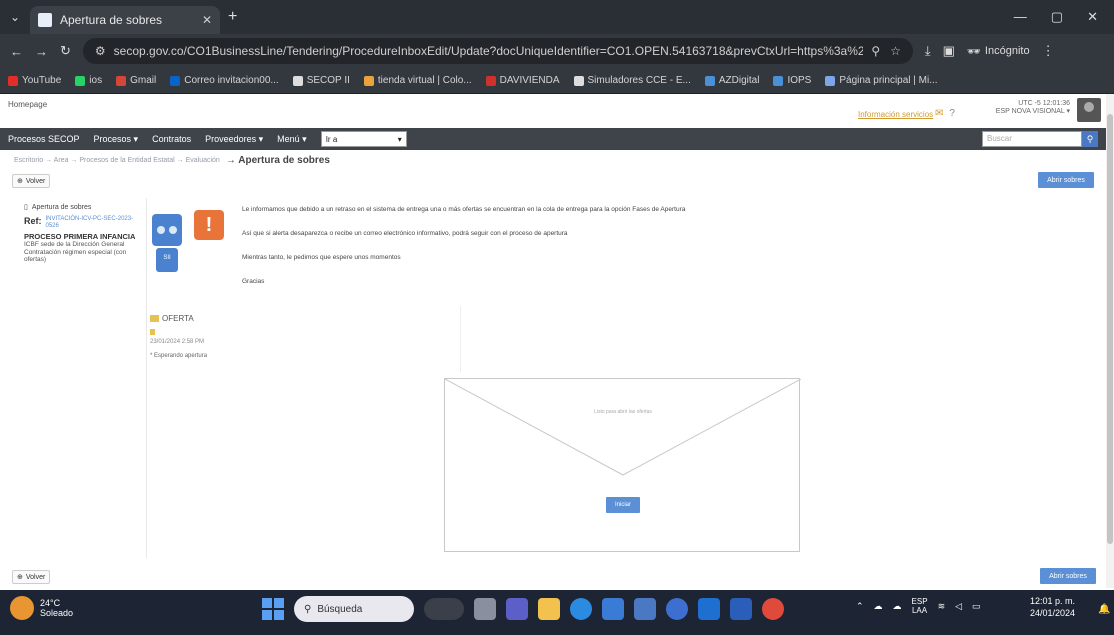  Describe the element at coordinates (1048, 51) in the screenshot. I see `browser-menu-icon: ⋮` at that location.